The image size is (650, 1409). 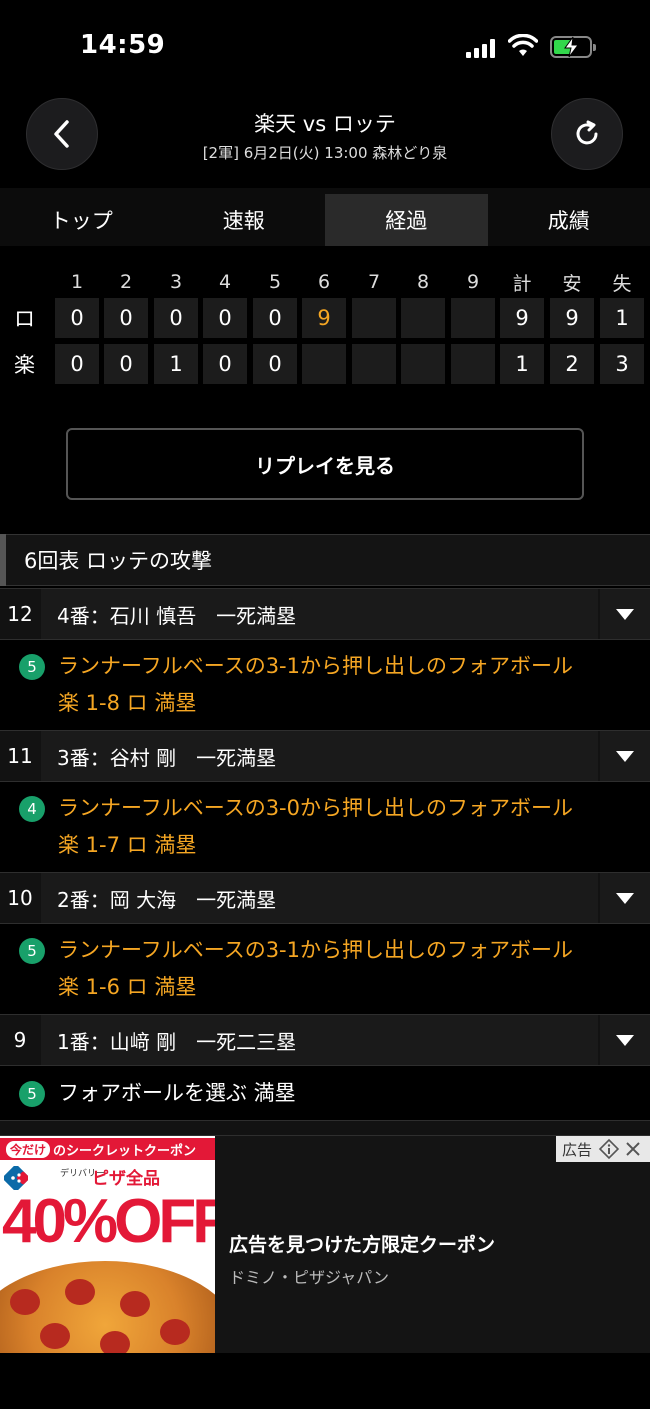 I want to click on tab-top: トップ, so click(x=81, y=220).